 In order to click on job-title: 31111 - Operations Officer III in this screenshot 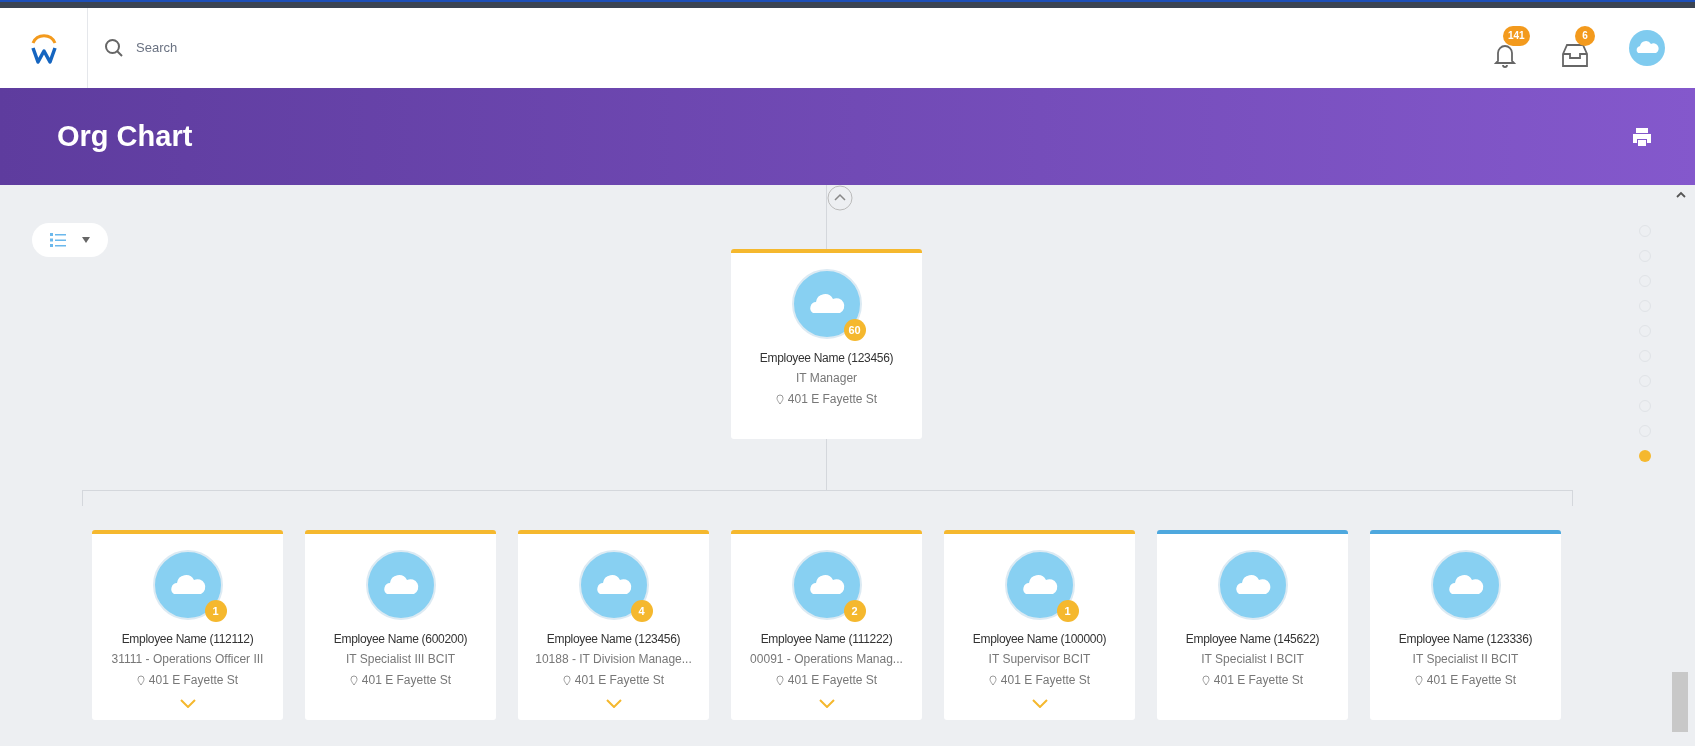, I will do `click(187, 659)`.